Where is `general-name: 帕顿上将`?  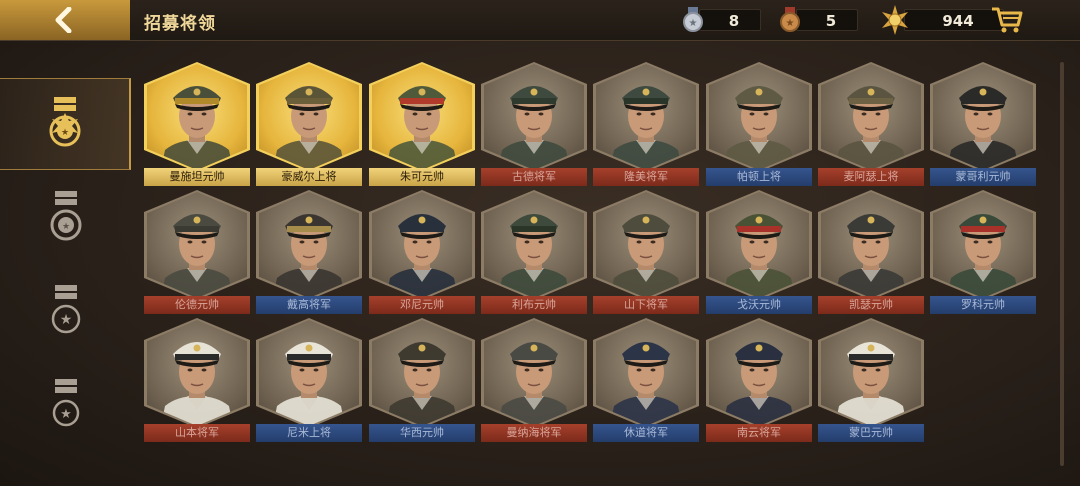 general-name: 帕顿上将 is located at coordinates (759, 177).